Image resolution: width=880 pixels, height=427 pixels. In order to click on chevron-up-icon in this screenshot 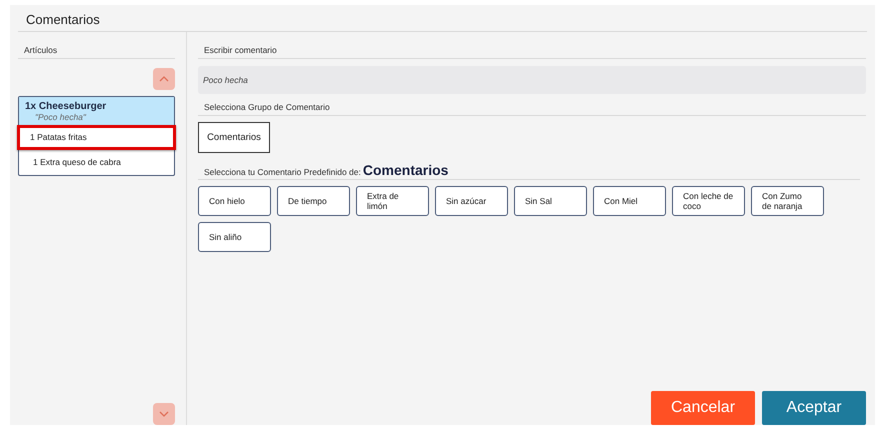, I will do `click(164, 79)`.